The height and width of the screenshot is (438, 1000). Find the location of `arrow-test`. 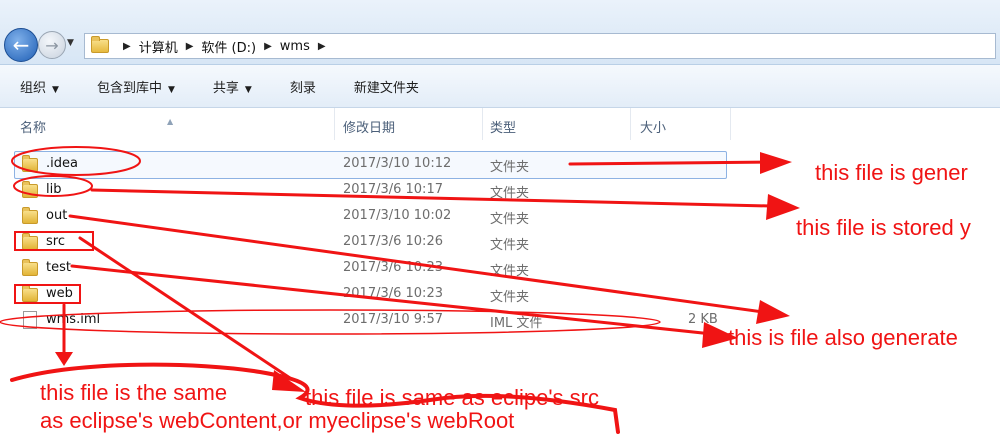

arrow-test is located at coordinates (392, 300).